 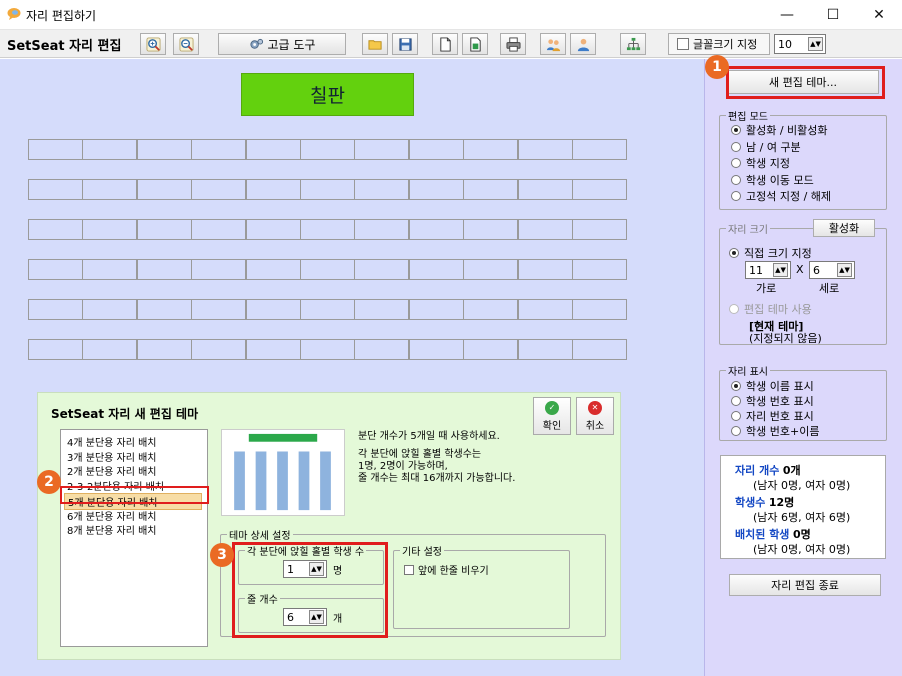 What do you see at coordinates (595, 416) in the screenshot?
I see `cancel-button: ✕ 취소` at bounding box center [595, 416].